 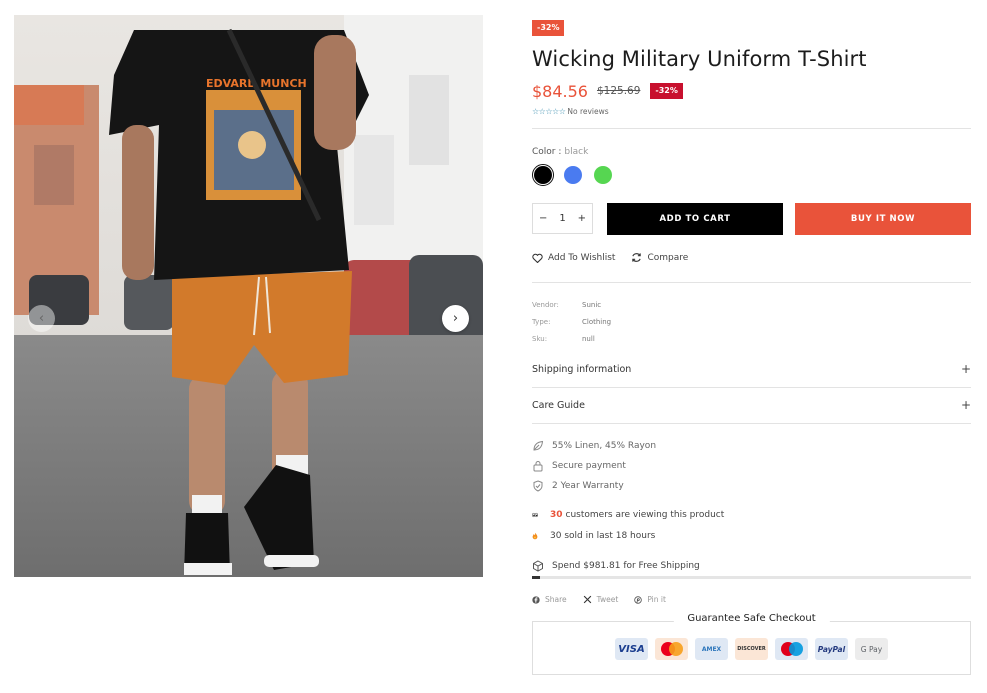 I want to click on swatch-green, so click(x=603, y=175).